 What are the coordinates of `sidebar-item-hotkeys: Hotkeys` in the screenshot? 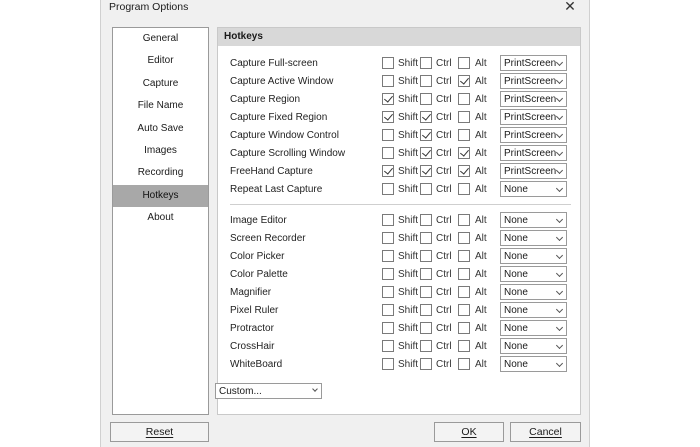 It's located at (160, 196).